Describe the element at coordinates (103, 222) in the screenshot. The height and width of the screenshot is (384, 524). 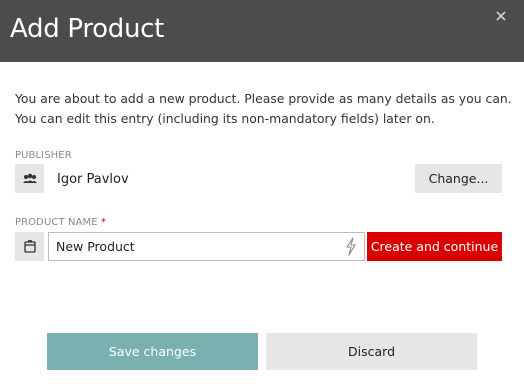
I see `required-marker: *` at that location.